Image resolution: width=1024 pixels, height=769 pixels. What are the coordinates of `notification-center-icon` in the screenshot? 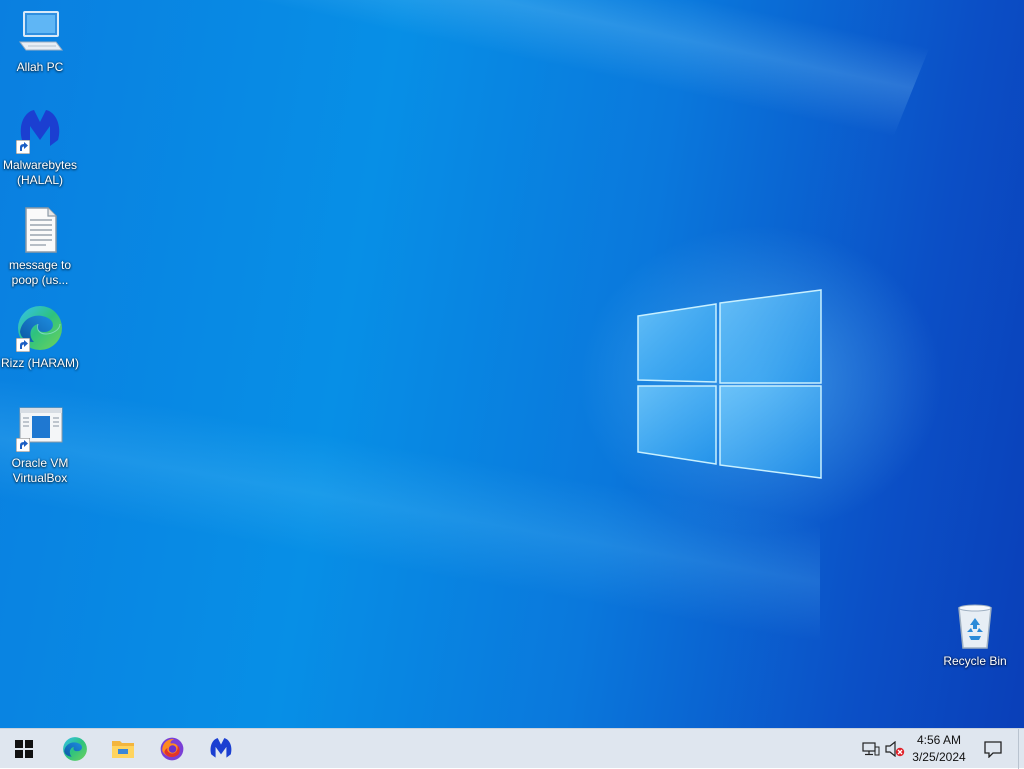 It's located at (993, 749).